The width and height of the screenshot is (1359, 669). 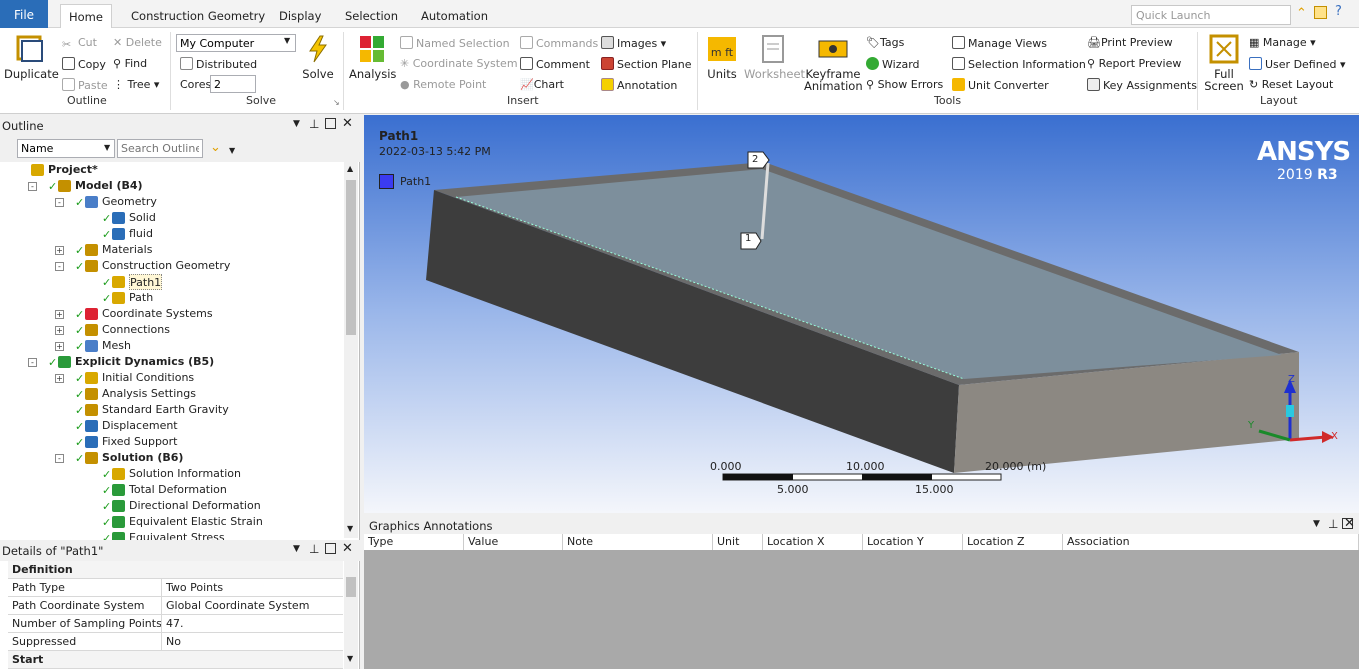 What do you see at coordinates (459, 64) in the screenshot?
I see `coordinate-system-button: ✳ Coordinate System` at bounding box center [459, 64].